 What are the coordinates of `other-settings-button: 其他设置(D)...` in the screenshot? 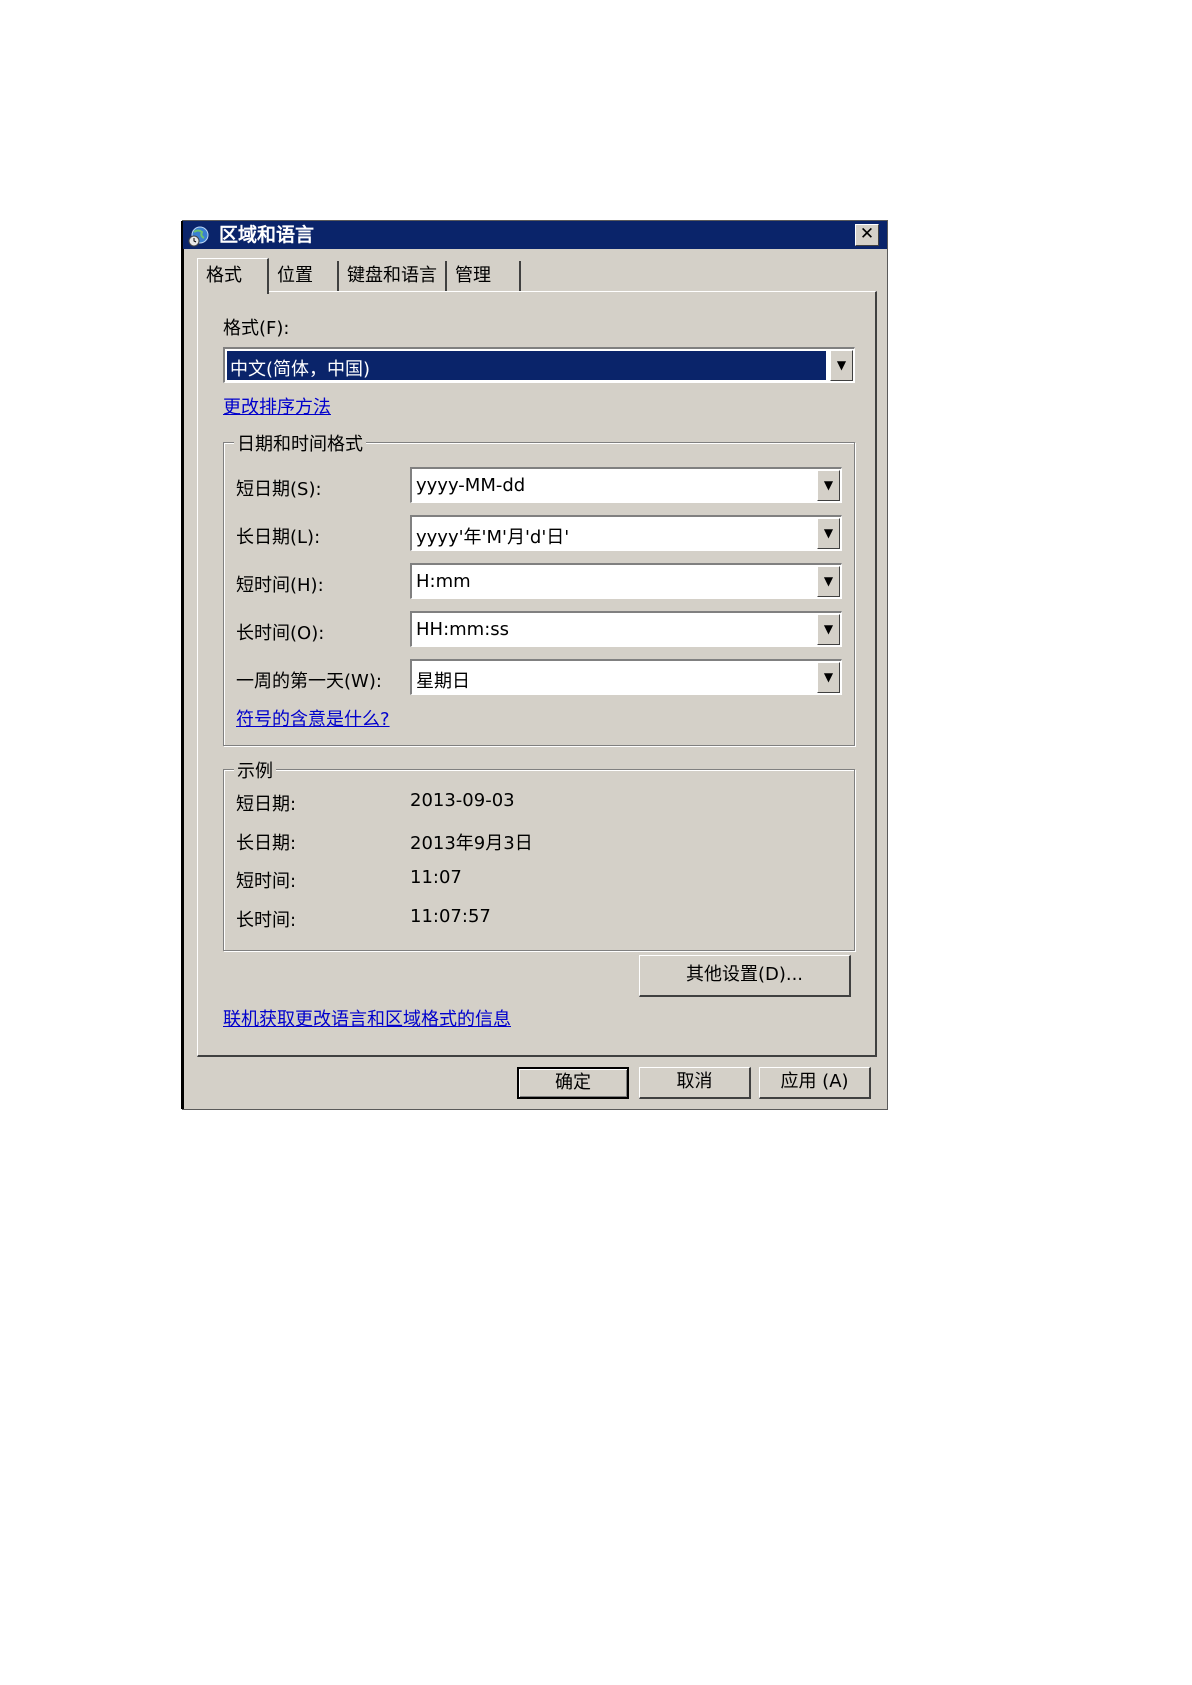 It's located at (745, 976).